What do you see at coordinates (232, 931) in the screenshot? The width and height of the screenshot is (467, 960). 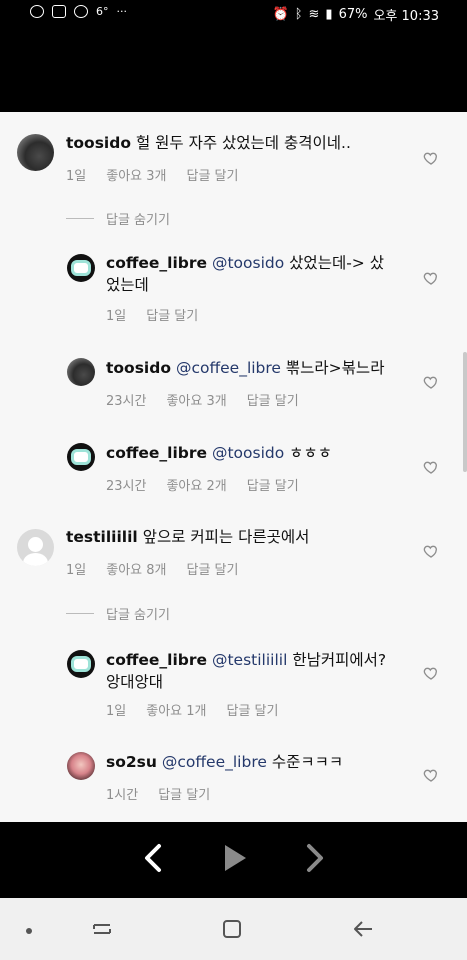 I see `home-icon` at bounding box center [232, 931].